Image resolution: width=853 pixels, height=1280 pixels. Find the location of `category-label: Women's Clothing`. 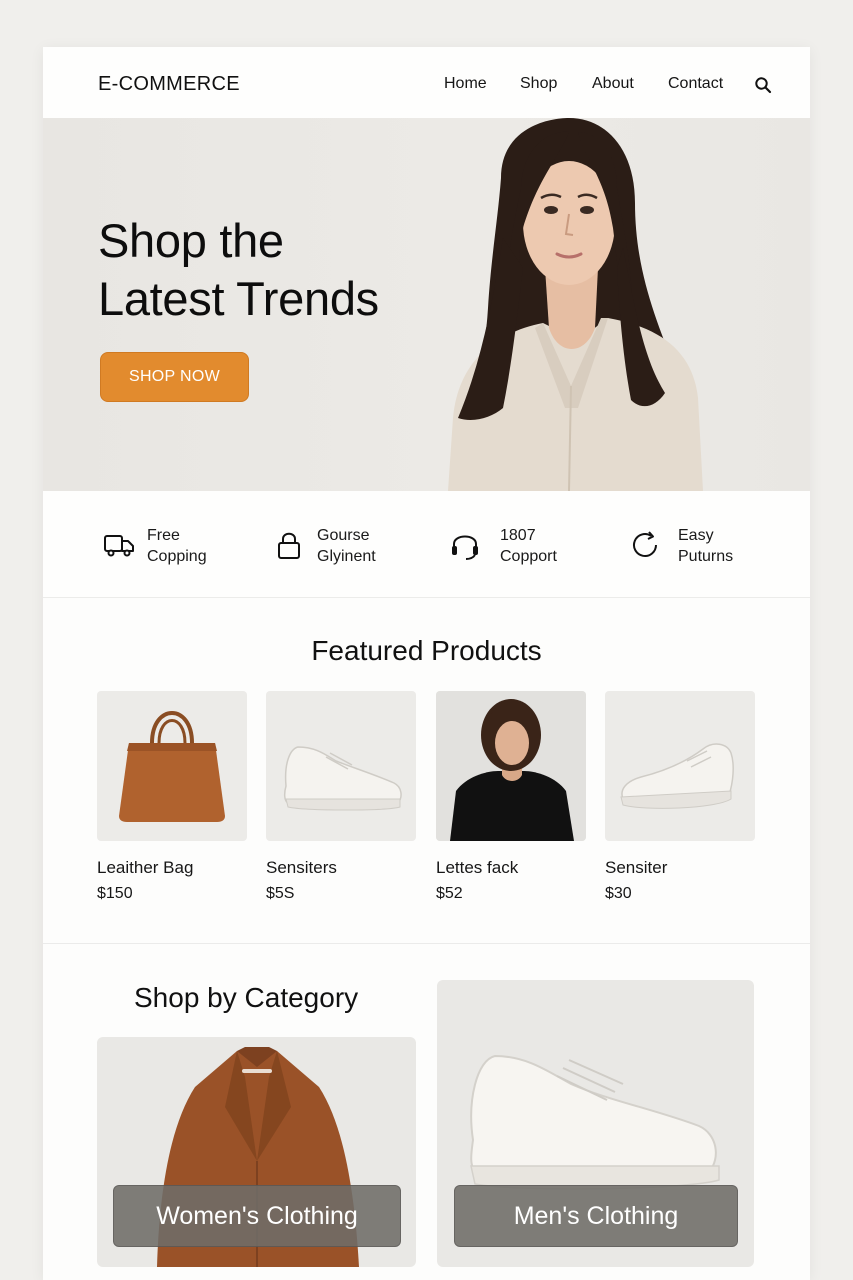

category-label: Women's Clothing is located at coordinates (257, 1216).